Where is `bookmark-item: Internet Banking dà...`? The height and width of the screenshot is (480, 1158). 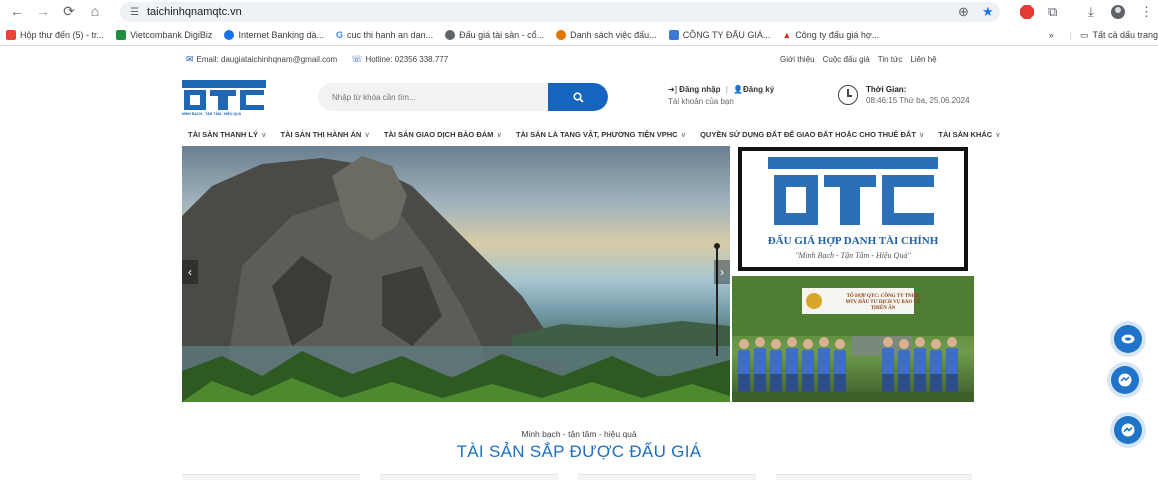 bookmark-item: Internet Banking dà... is located at coordinates (274, 34).